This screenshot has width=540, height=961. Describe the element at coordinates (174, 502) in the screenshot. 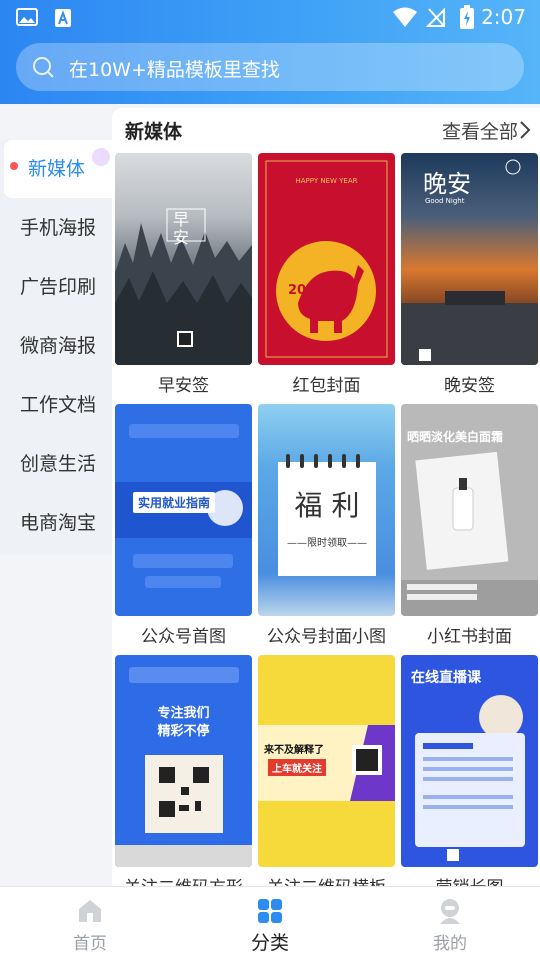

I see `thumbnail-text: 实用就业指南` at that location.